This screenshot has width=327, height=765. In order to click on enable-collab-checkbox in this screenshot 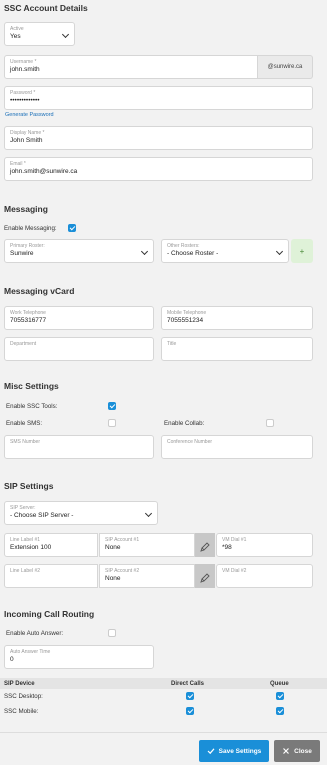, I will do `click(270, 423)`.